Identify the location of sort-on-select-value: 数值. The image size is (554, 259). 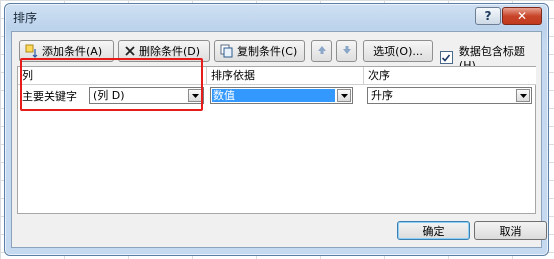
(273, 95).